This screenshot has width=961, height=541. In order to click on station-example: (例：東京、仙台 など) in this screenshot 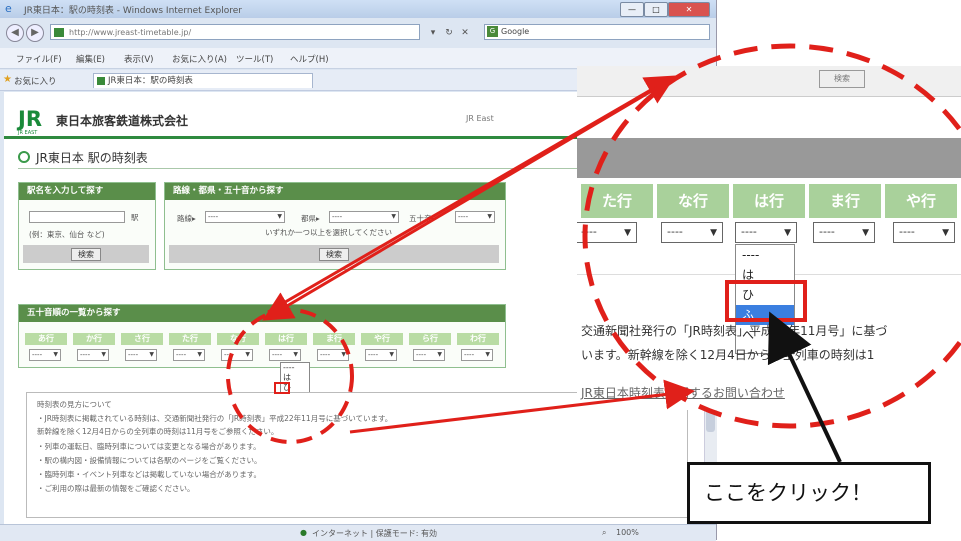, I will do `click(67, 234)`.